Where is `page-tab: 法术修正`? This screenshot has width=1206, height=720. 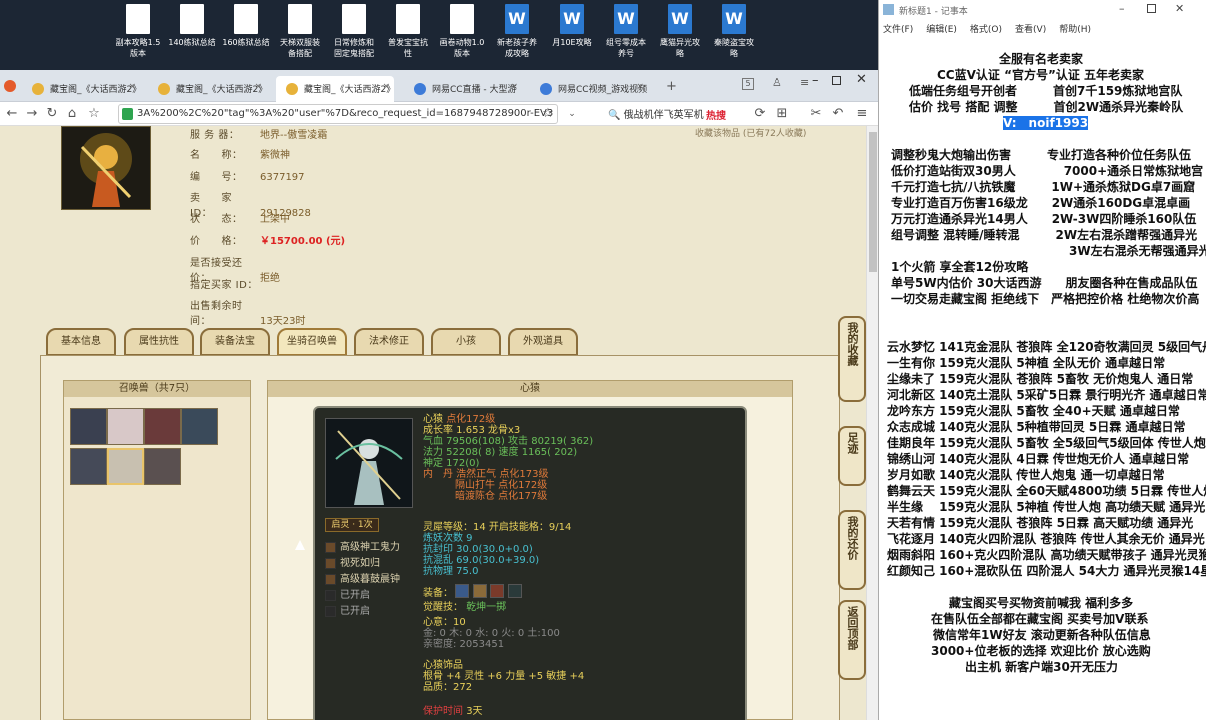
page-tab: 法术修正 is located at coordinates (389, 342).